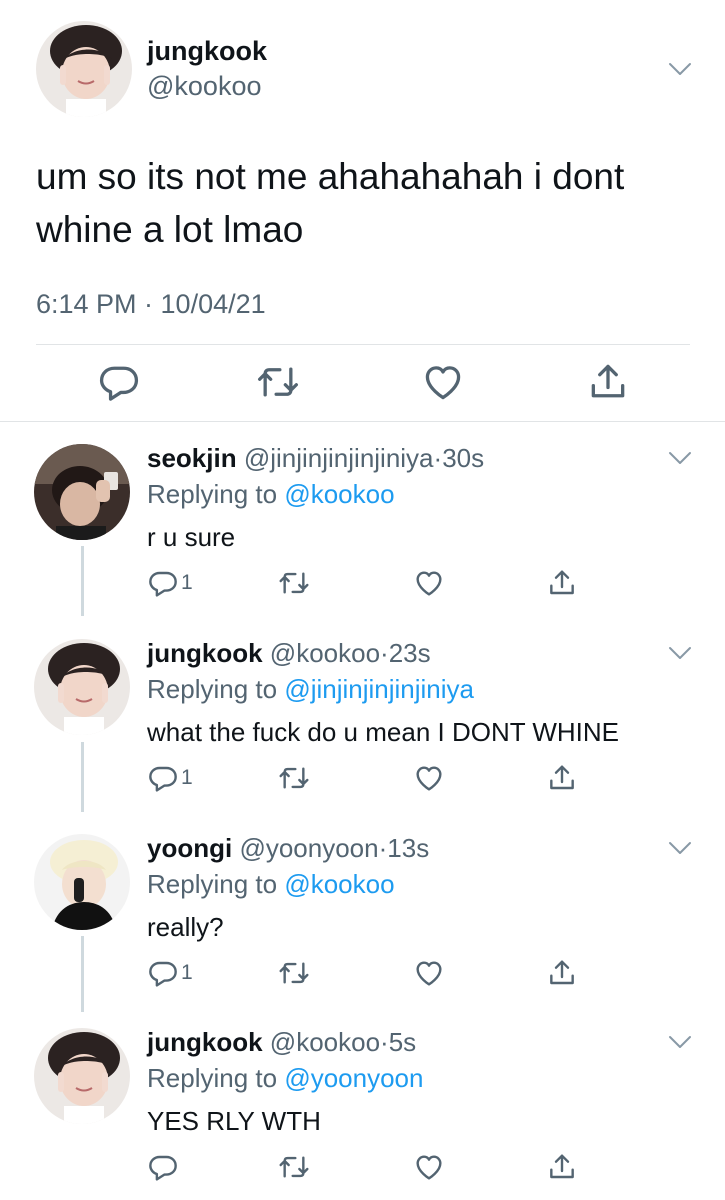 This screenshot has height=1200, width=725. I want to click on reply-header: seokjin @jinjinjinjinjiniya·30s, so click(315, 458).